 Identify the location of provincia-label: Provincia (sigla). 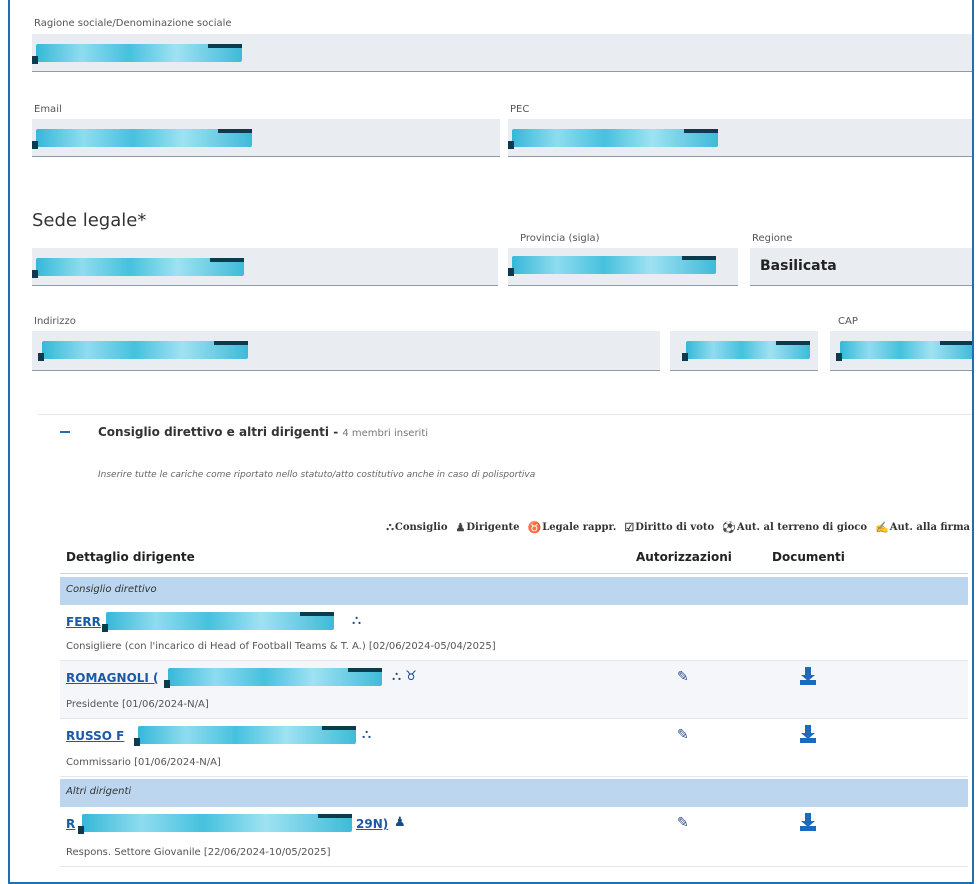
(560, 238).